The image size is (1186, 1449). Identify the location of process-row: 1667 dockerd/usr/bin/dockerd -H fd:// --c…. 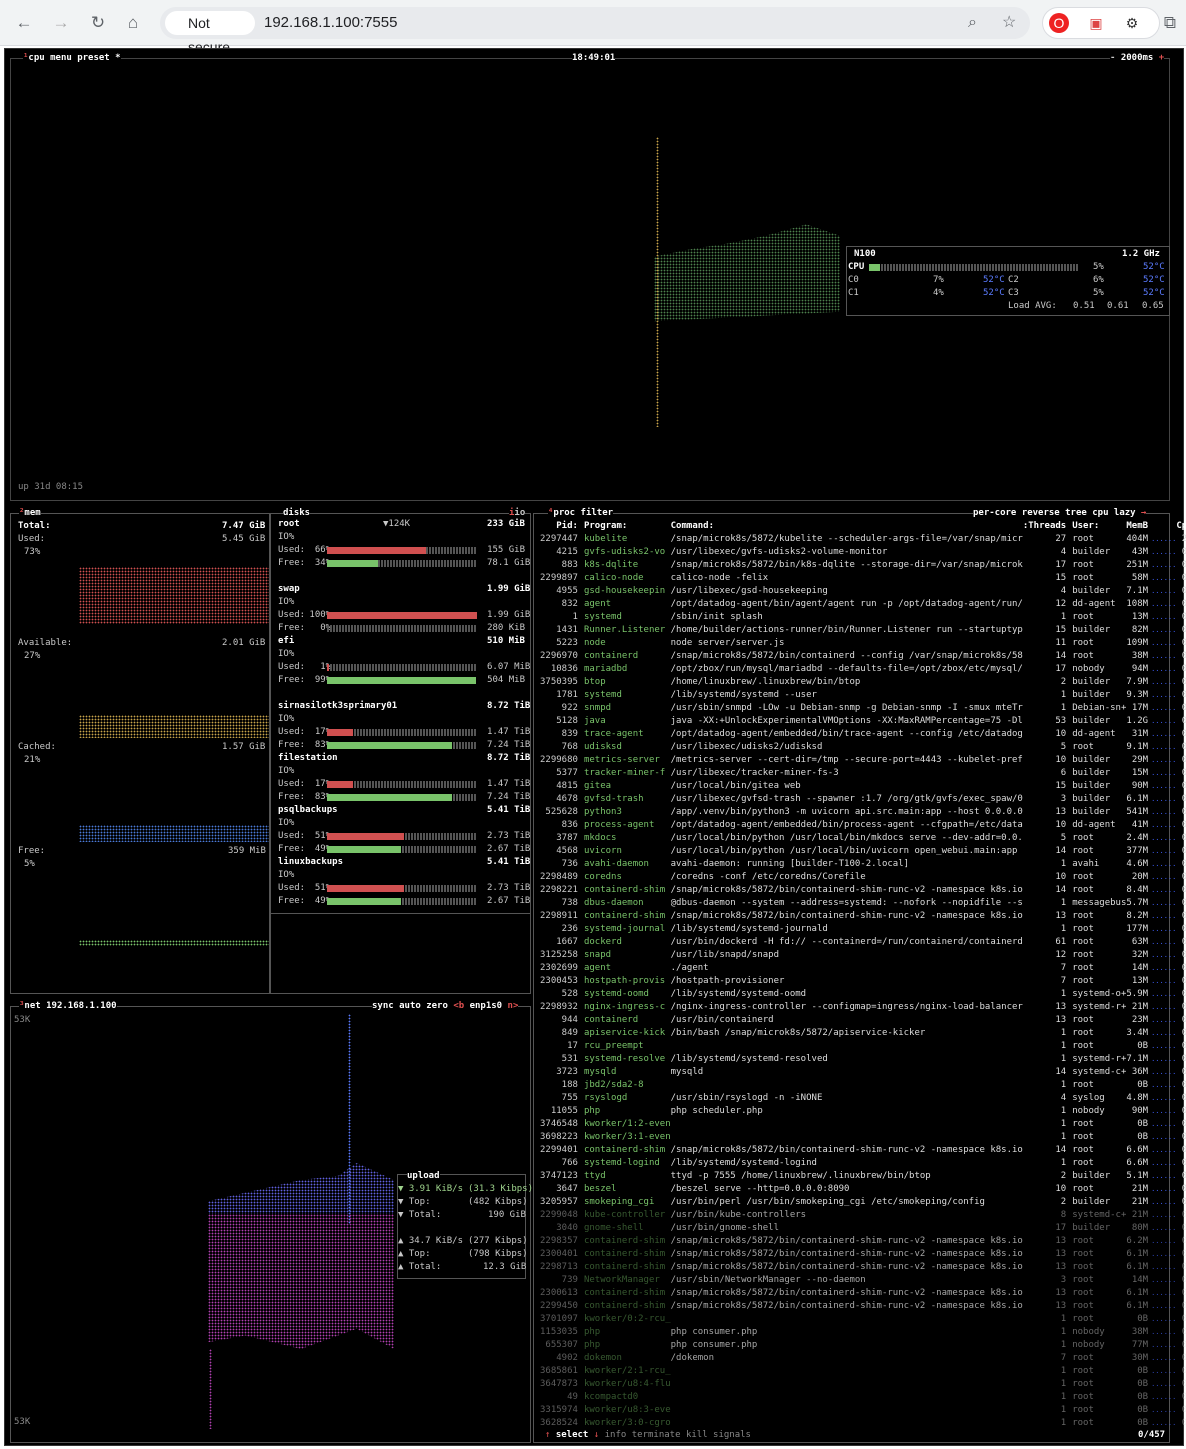
(863, 942).